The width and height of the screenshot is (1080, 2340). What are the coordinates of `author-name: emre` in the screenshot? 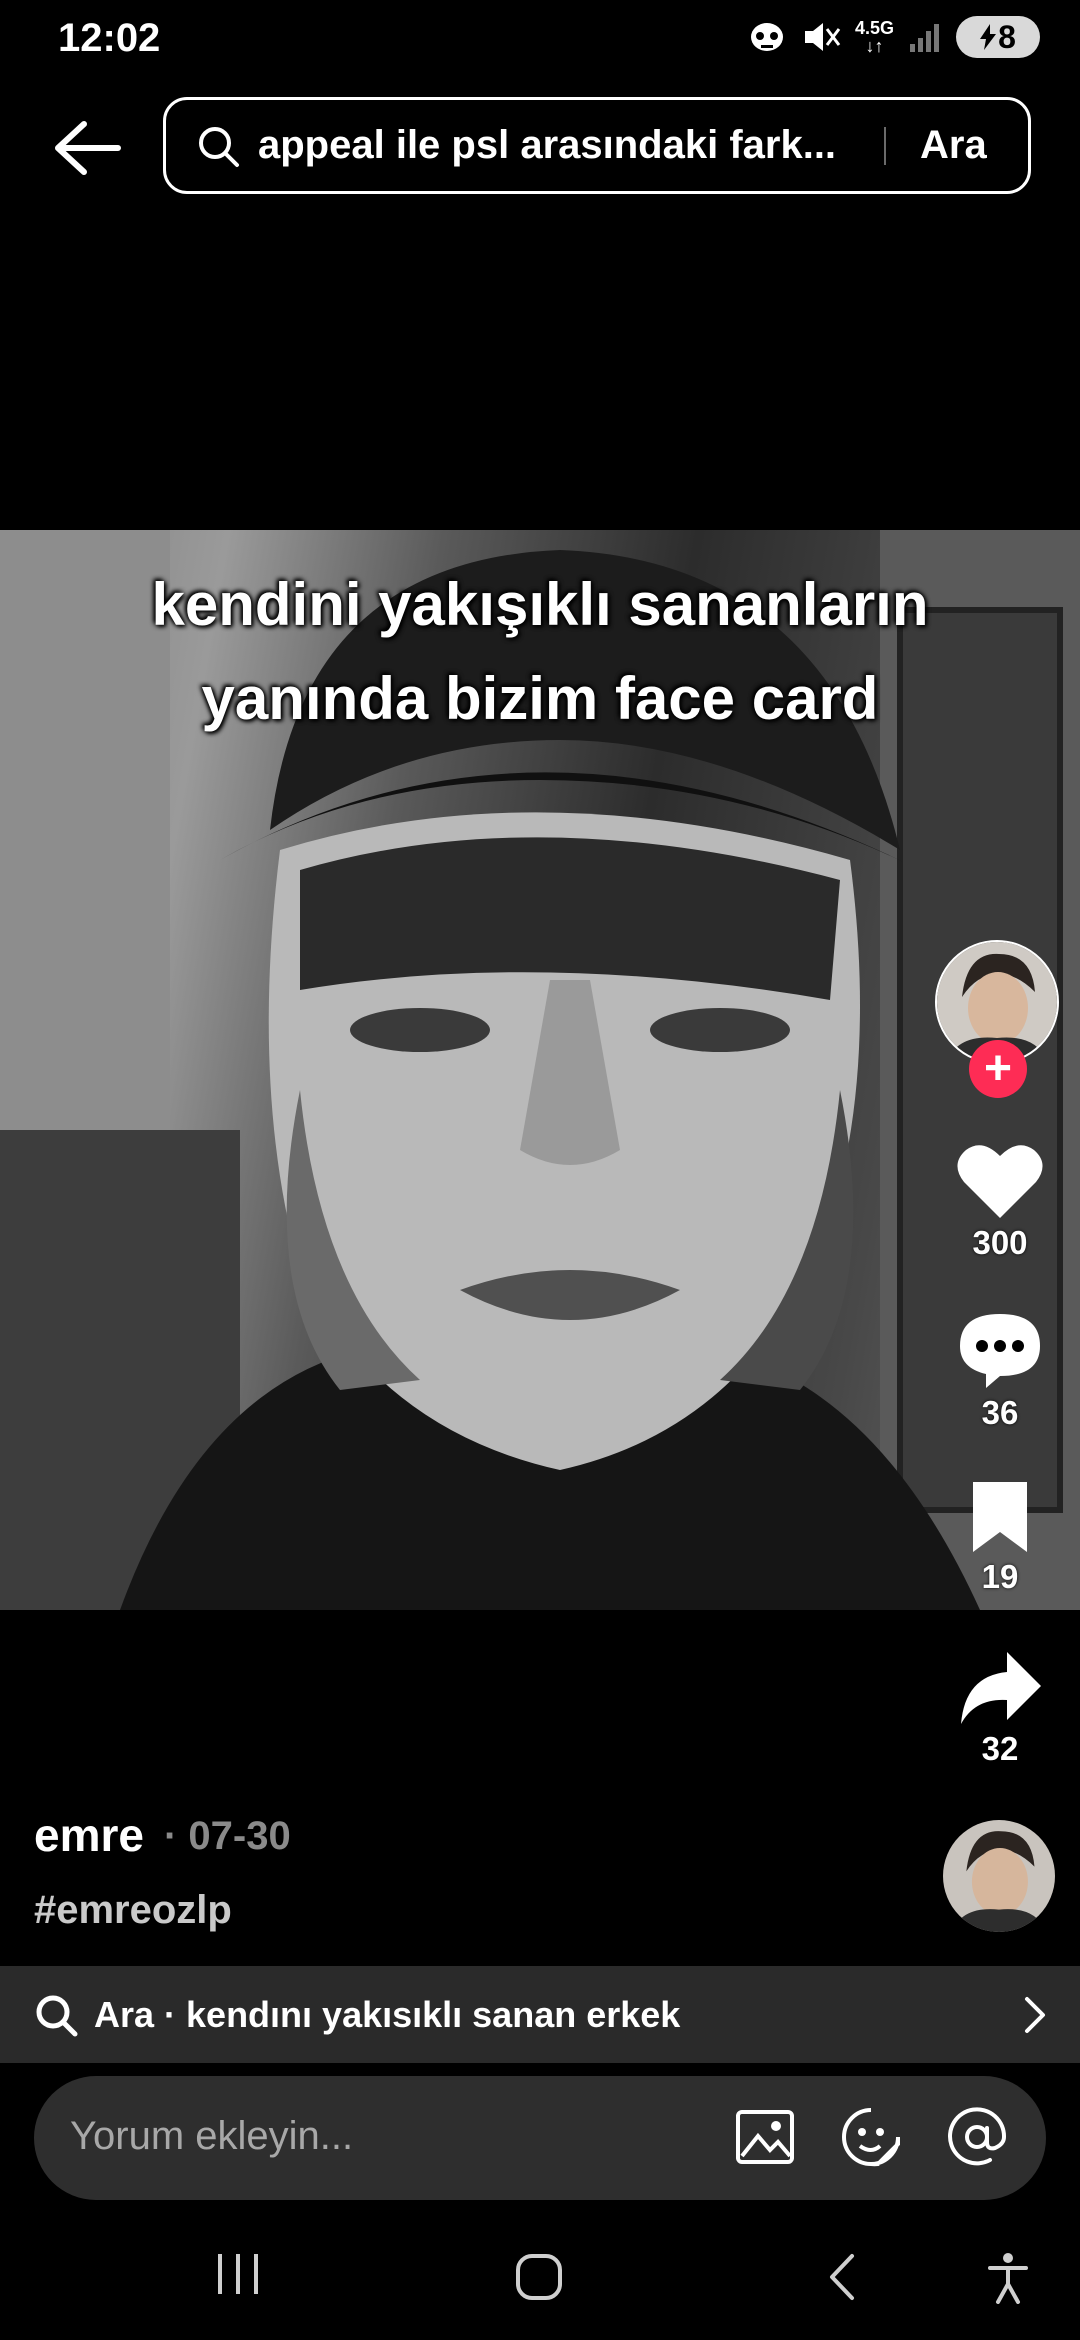 It's located at (89, 1835).